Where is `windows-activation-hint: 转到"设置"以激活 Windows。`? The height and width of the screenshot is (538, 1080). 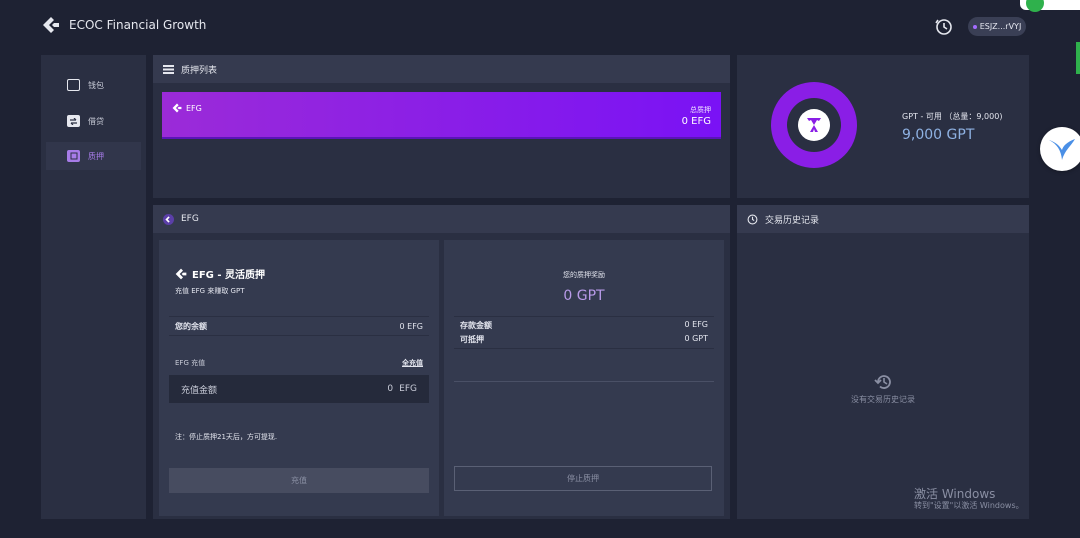 windows-activation-hint: 转到"设置"以激活 Windows。 is located at coordinates (969, 505).